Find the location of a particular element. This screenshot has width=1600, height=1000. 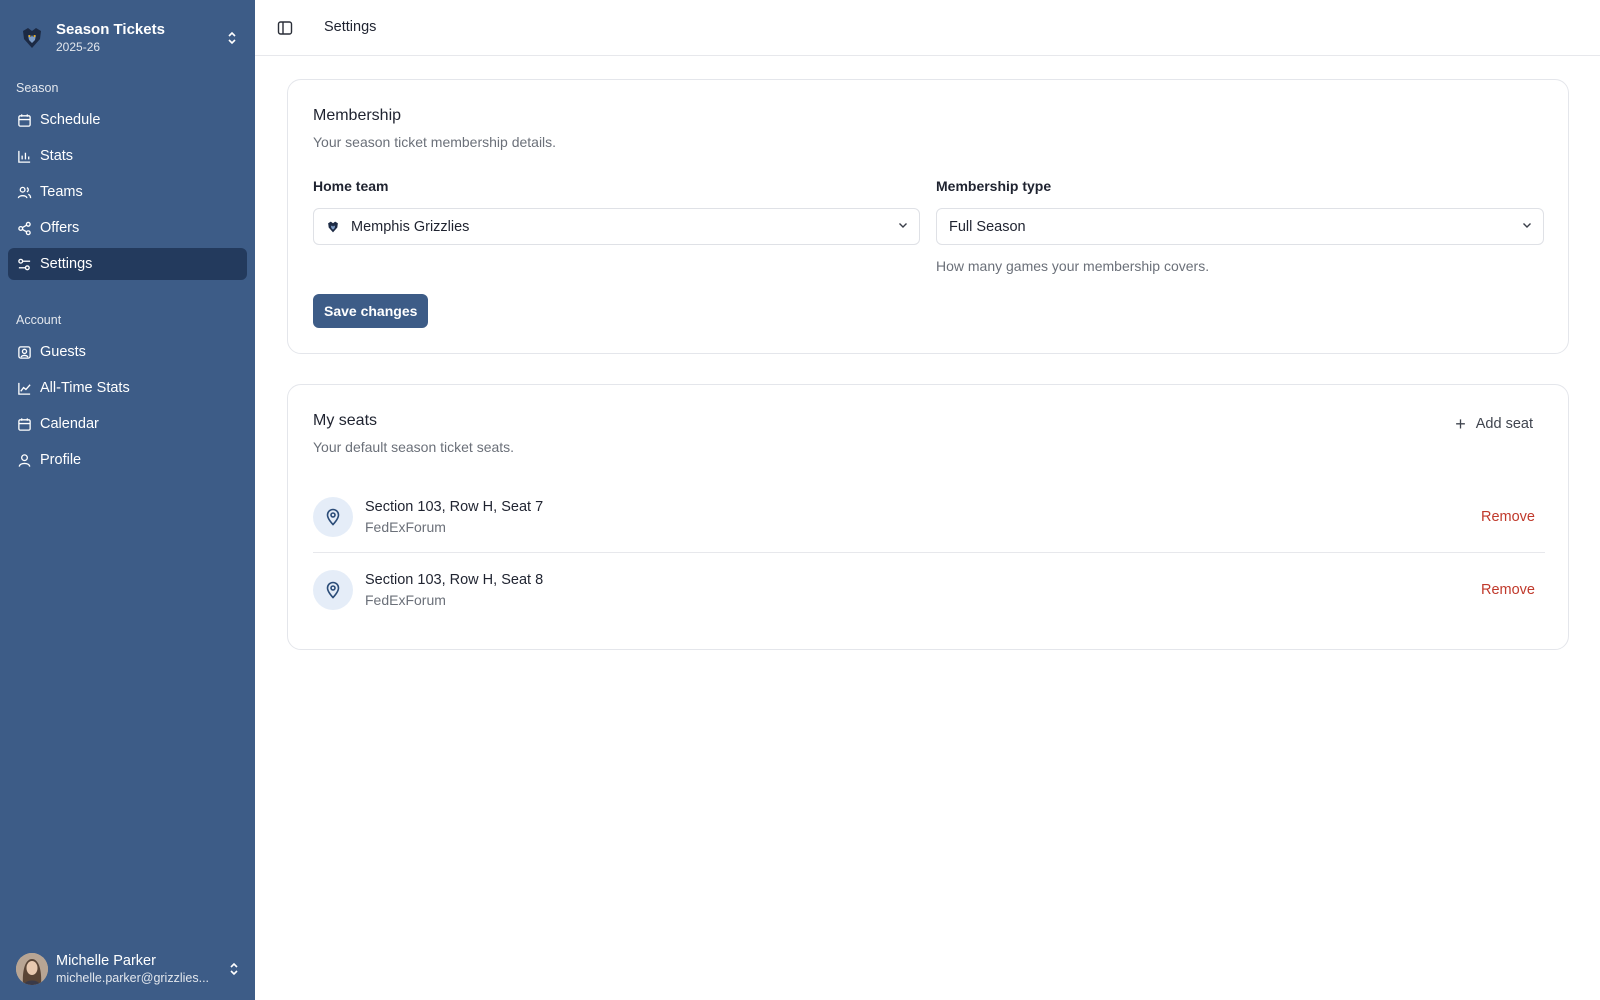

sidebar-item-label: Stats is located at coordinates (57, 156).